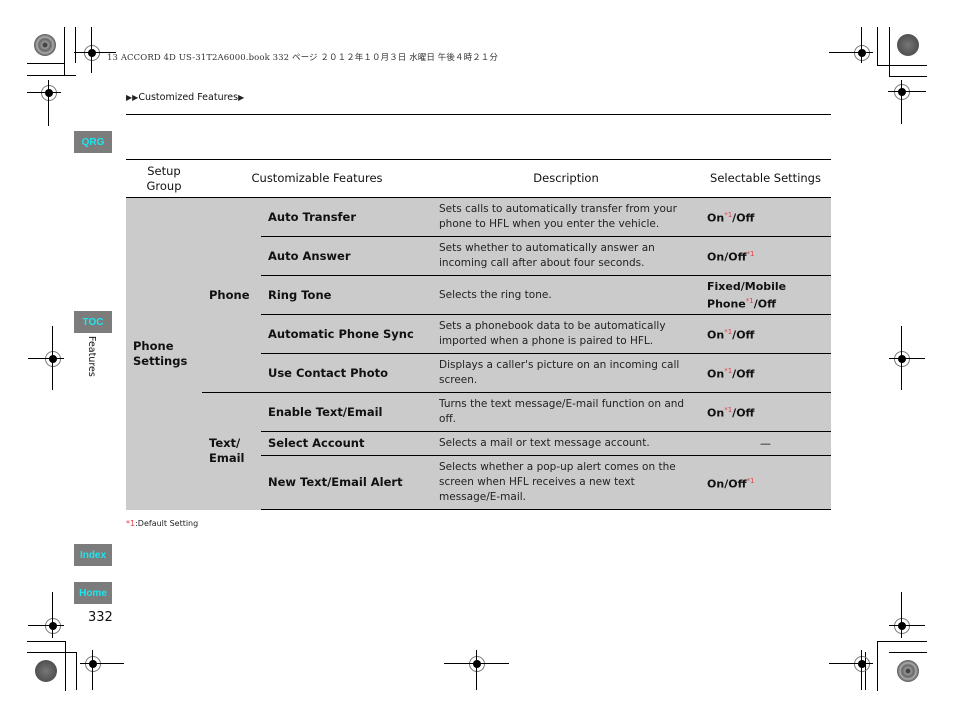 The image size is (954, 718). Describe the element at coordinates (724, 286) in the screenshot. I see `setting-option: Fixed` at that location.